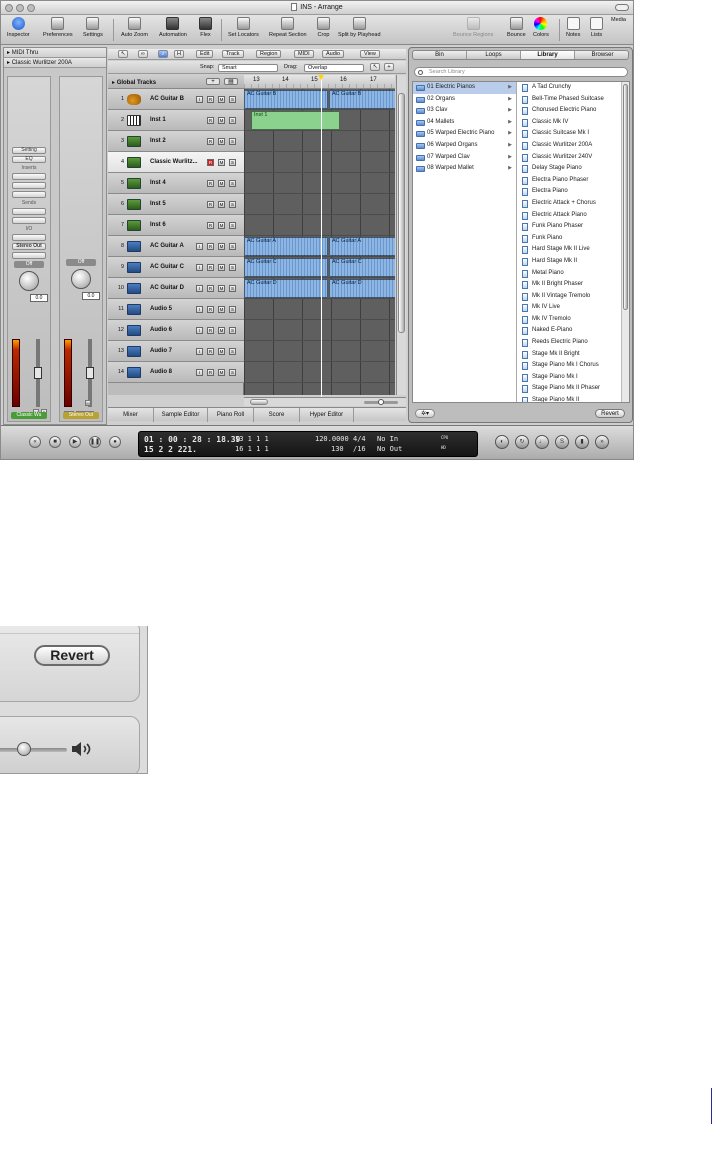  What do you see at coordinates (158, 204) in the screenshot?
I see `track-name: Inst 5` at bounding box center [158, 204].